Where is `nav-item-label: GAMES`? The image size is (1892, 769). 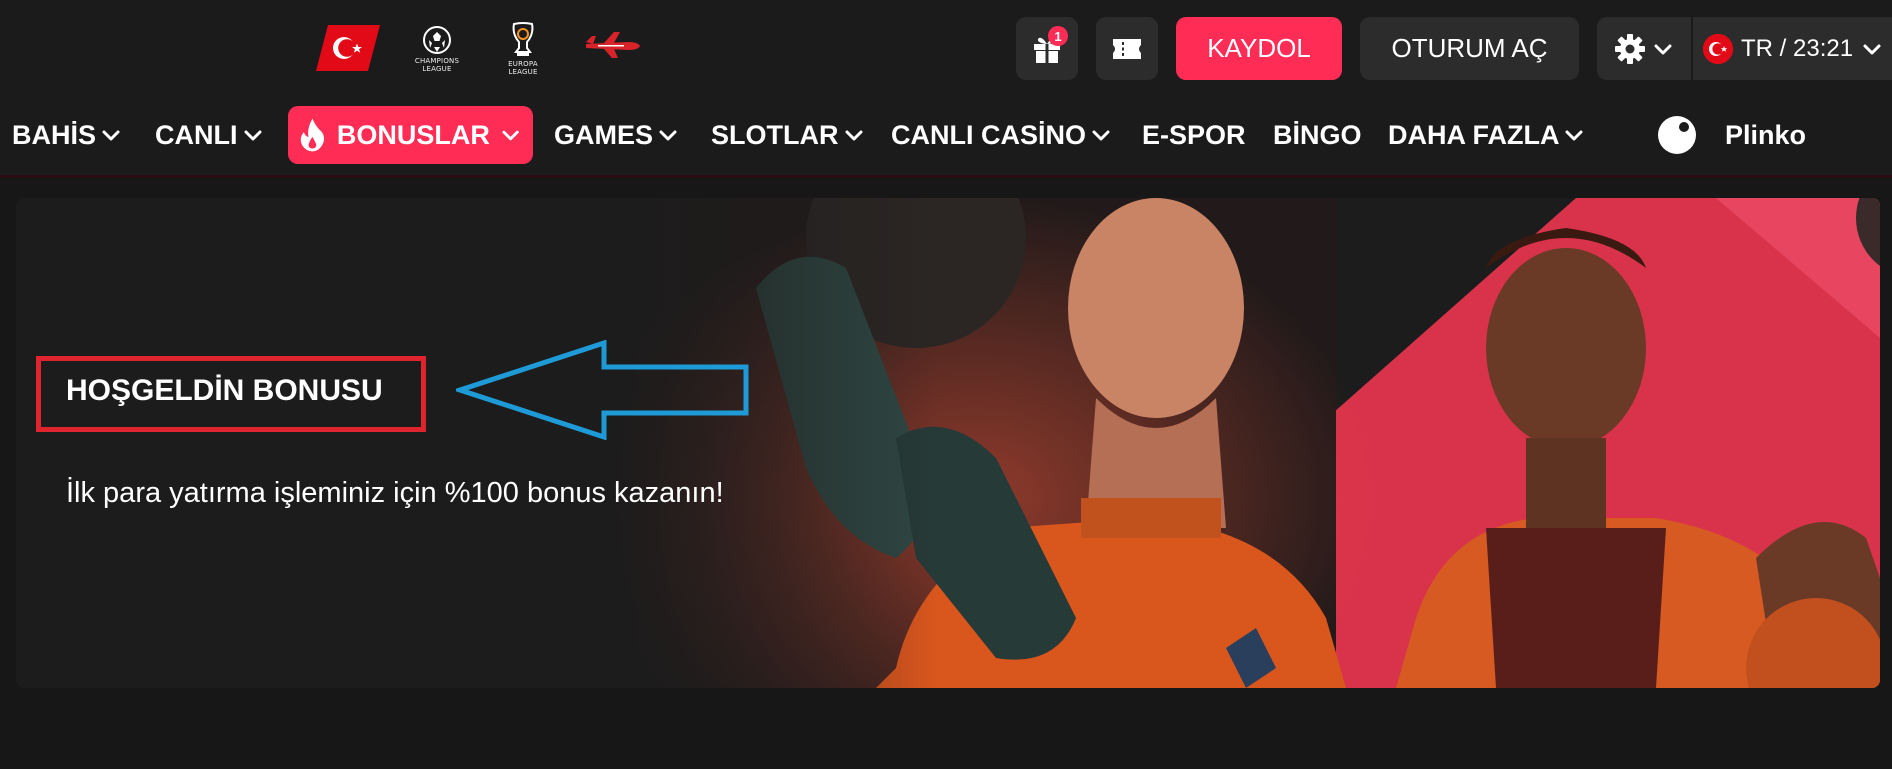
nav-item-label: GAMES is located at coordinates (604, 134).